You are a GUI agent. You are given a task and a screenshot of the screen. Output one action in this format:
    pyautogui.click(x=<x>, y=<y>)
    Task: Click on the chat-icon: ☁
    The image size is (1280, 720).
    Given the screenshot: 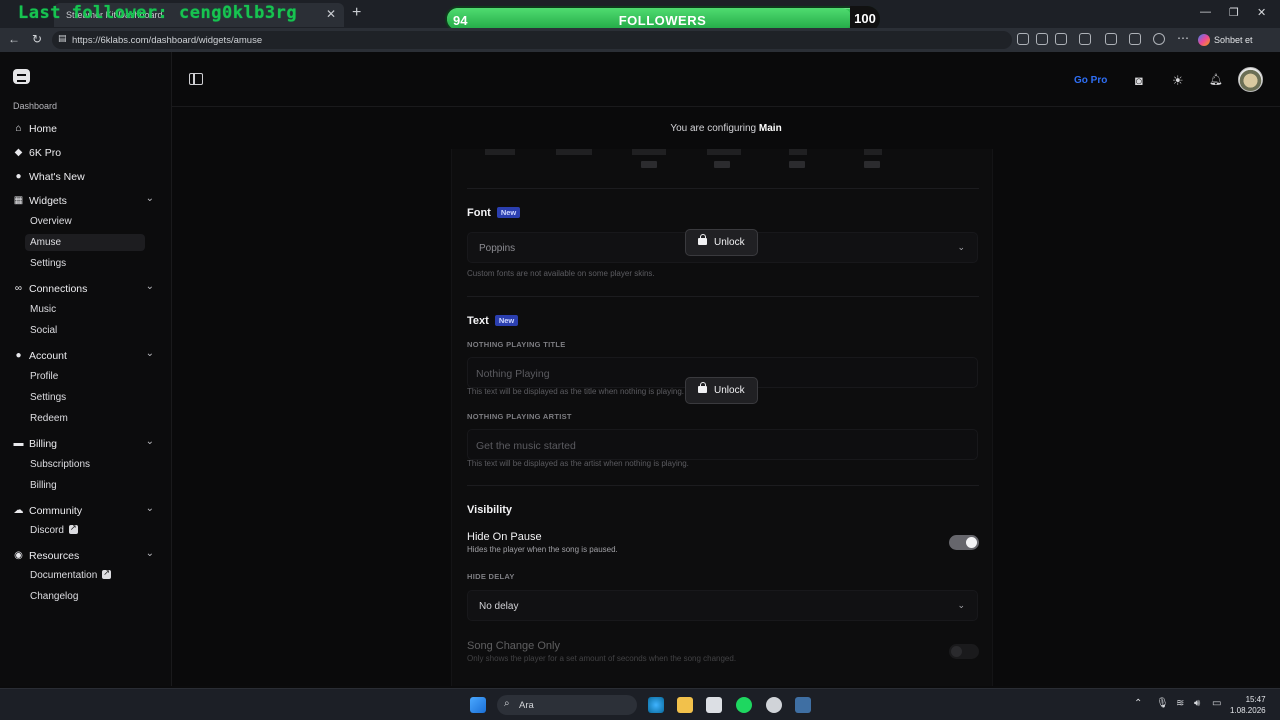 What is the action you would take?
    pyautogui.click(x=18, y=510)
    